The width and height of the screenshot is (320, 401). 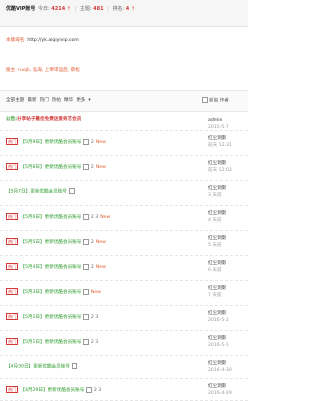 I want to click on thread-title-line: 【5月7日】更新优酷会员账号, so click(x=40, y=191).